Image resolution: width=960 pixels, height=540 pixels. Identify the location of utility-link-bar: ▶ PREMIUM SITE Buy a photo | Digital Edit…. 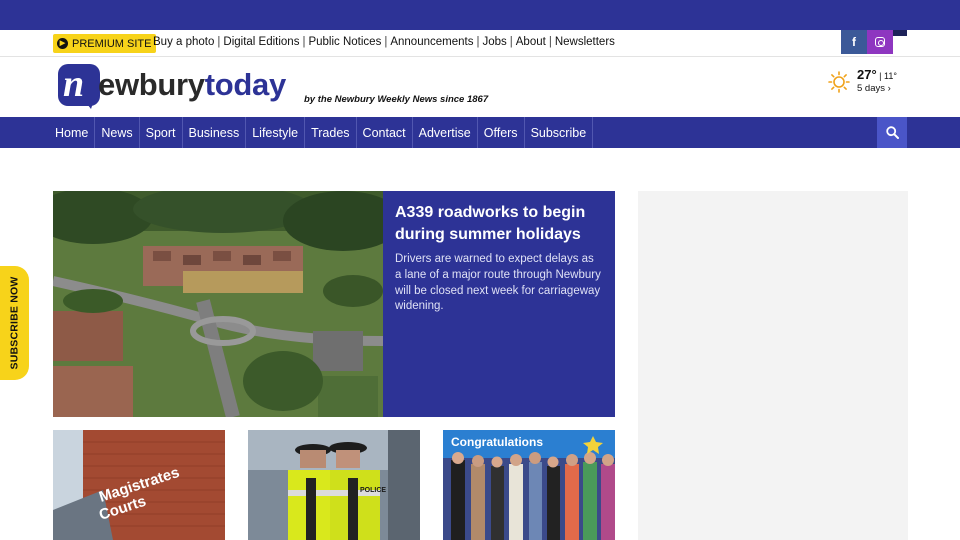
(480, 43).